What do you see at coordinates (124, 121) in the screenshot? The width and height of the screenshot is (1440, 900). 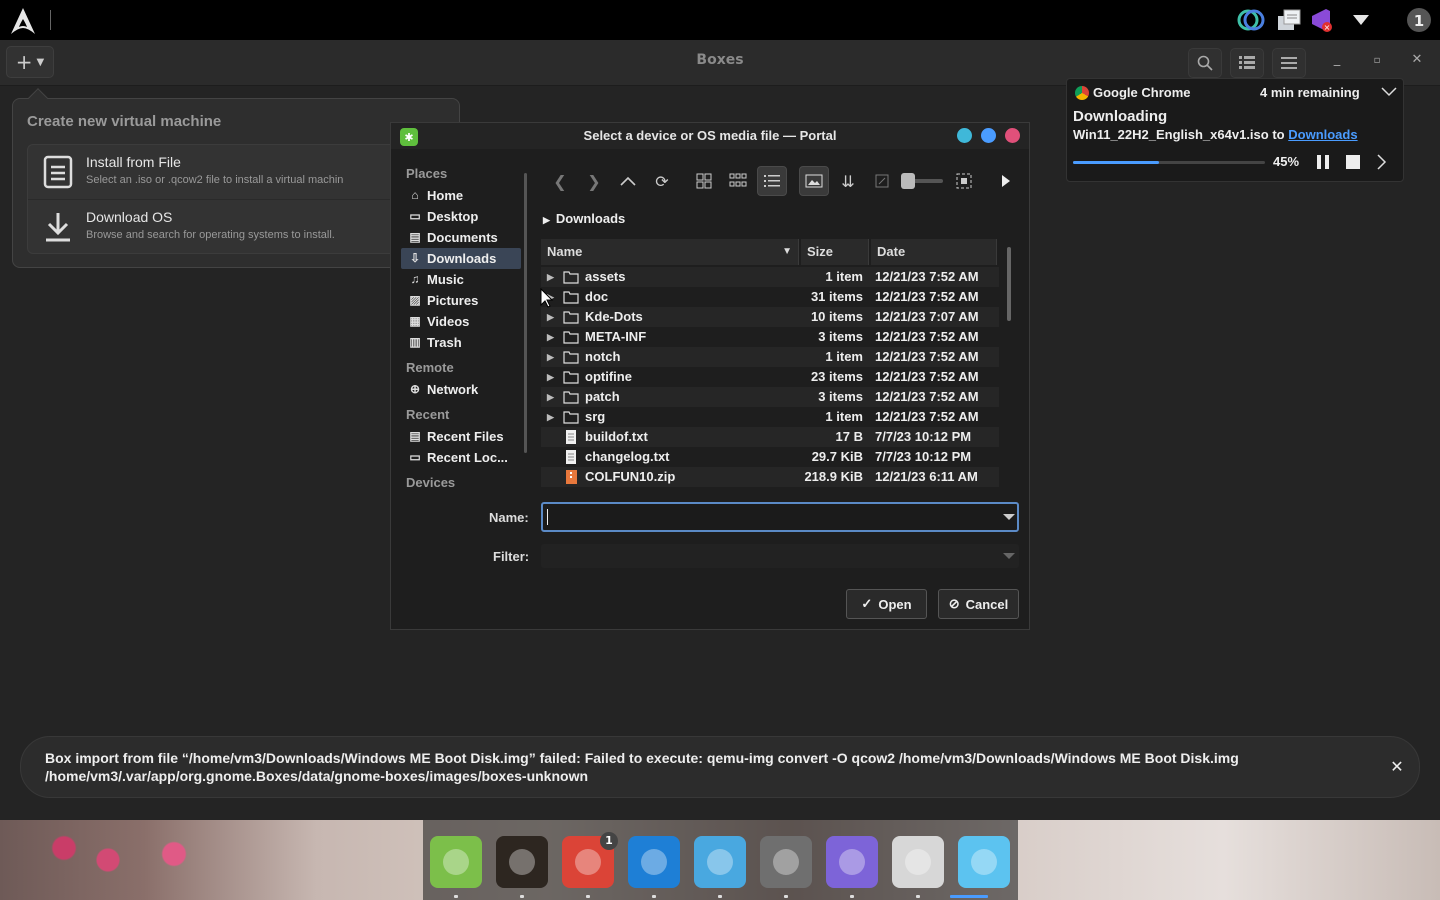 I see `popover-title: Create new virtual machine` at bounding box center [124, 121].